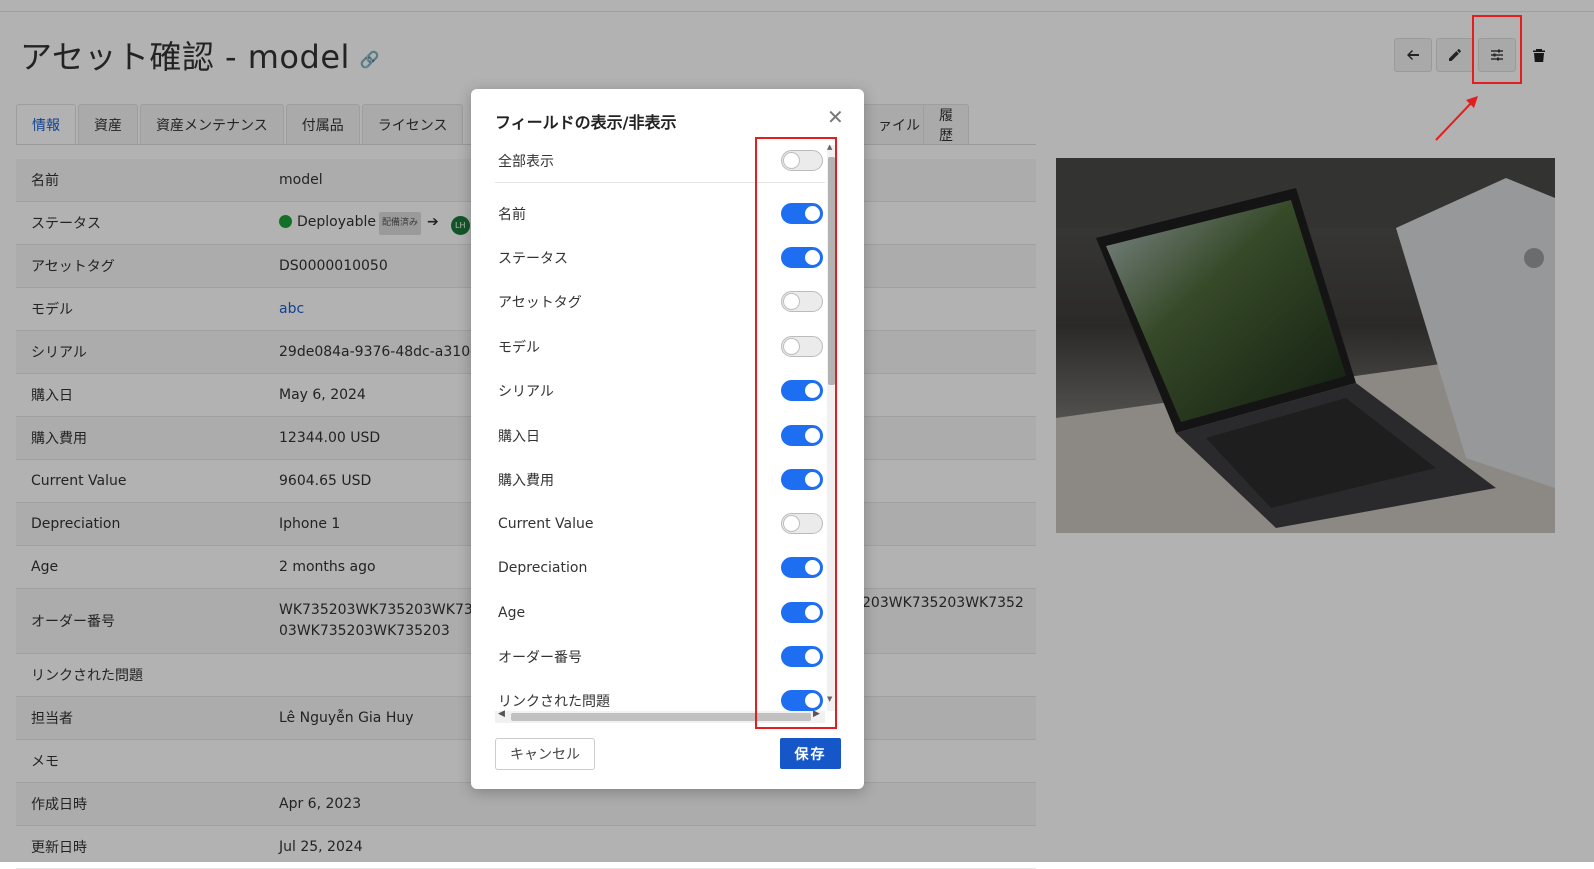 The height and width of the screenshot is (869, 1594). Describe the element at coordinates (796, 433) in the screenshot. I see `highlight-toggles-box` at that location.